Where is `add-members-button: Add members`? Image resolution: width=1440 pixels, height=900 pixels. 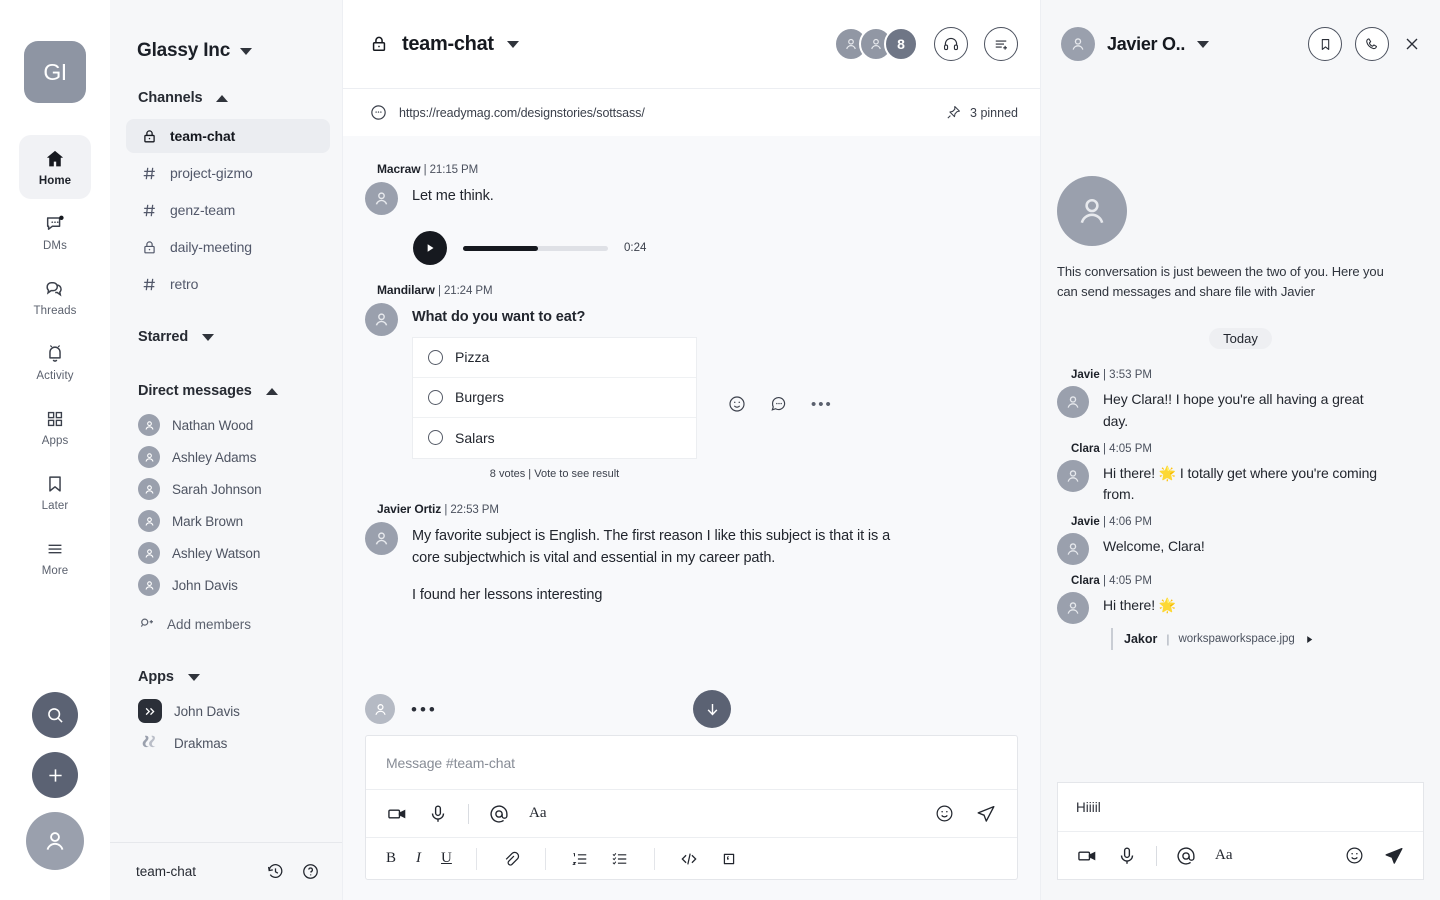
add-members-button: Add members is located at coordinates (234, 624).